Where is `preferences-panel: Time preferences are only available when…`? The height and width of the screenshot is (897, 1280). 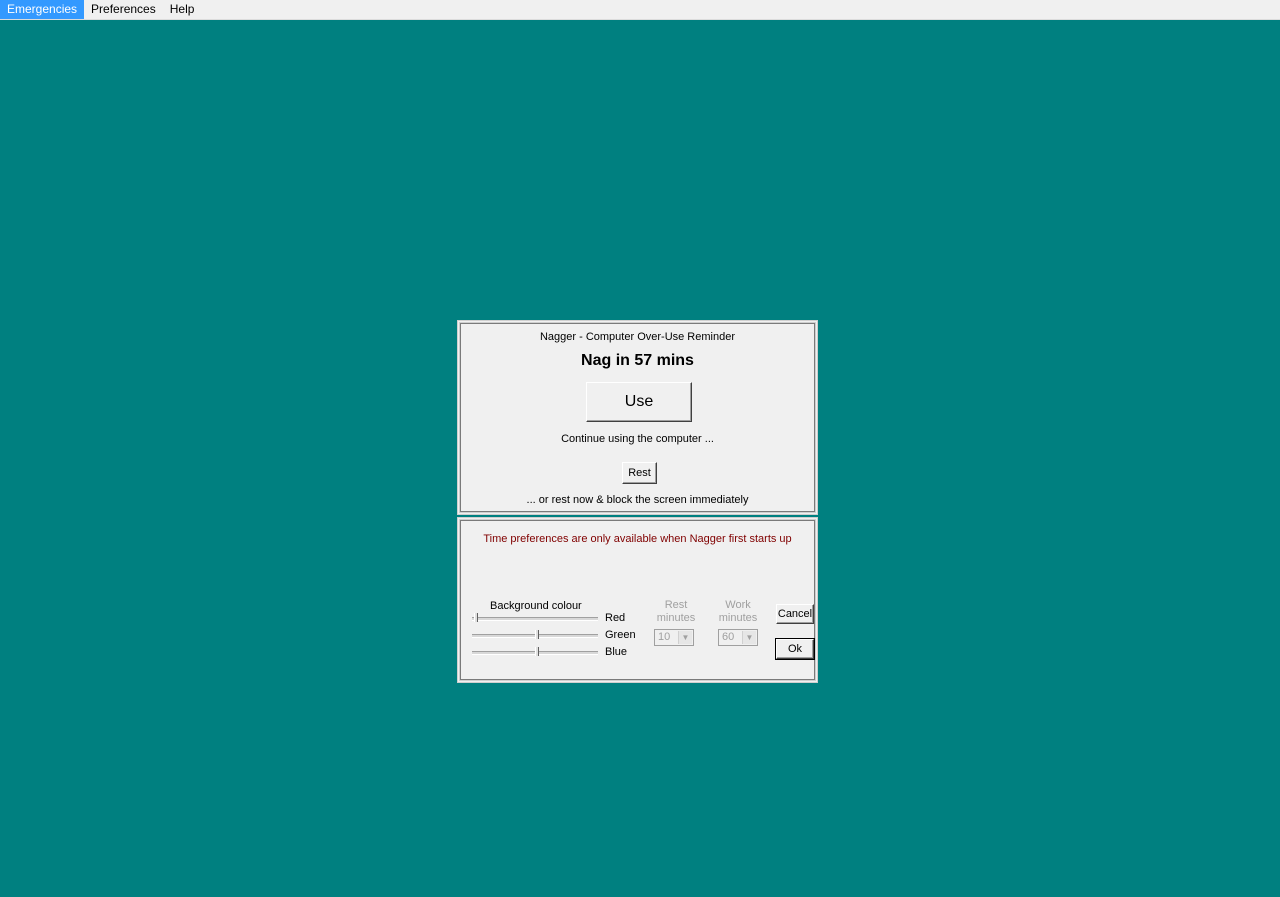 preferences-panel: Time preferences are only available when… is located at coordinates (637, 600).